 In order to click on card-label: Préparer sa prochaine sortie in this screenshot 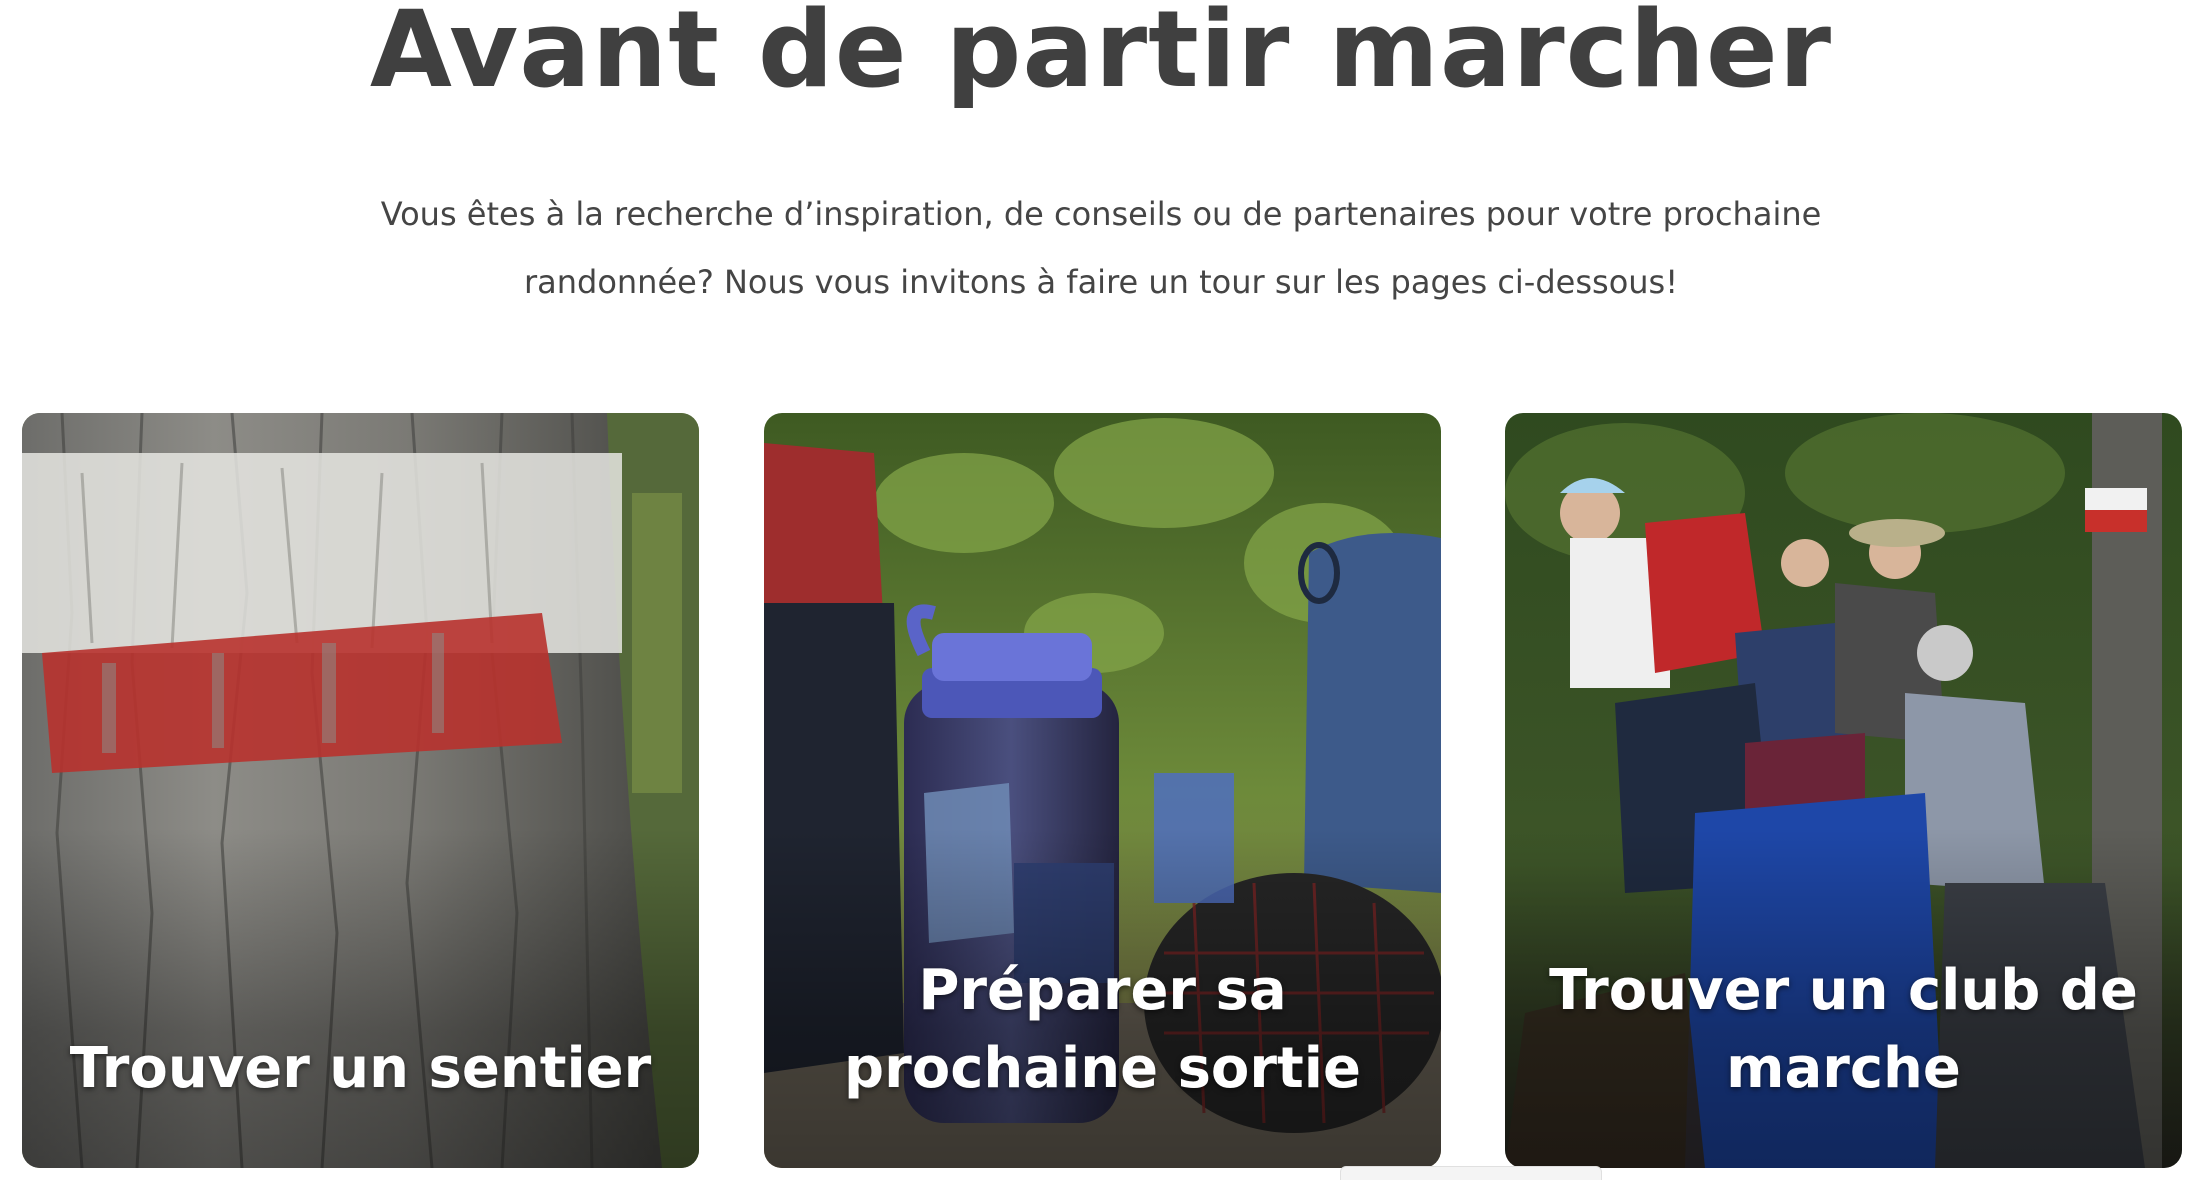, I will do `click(1102, 1029)`.